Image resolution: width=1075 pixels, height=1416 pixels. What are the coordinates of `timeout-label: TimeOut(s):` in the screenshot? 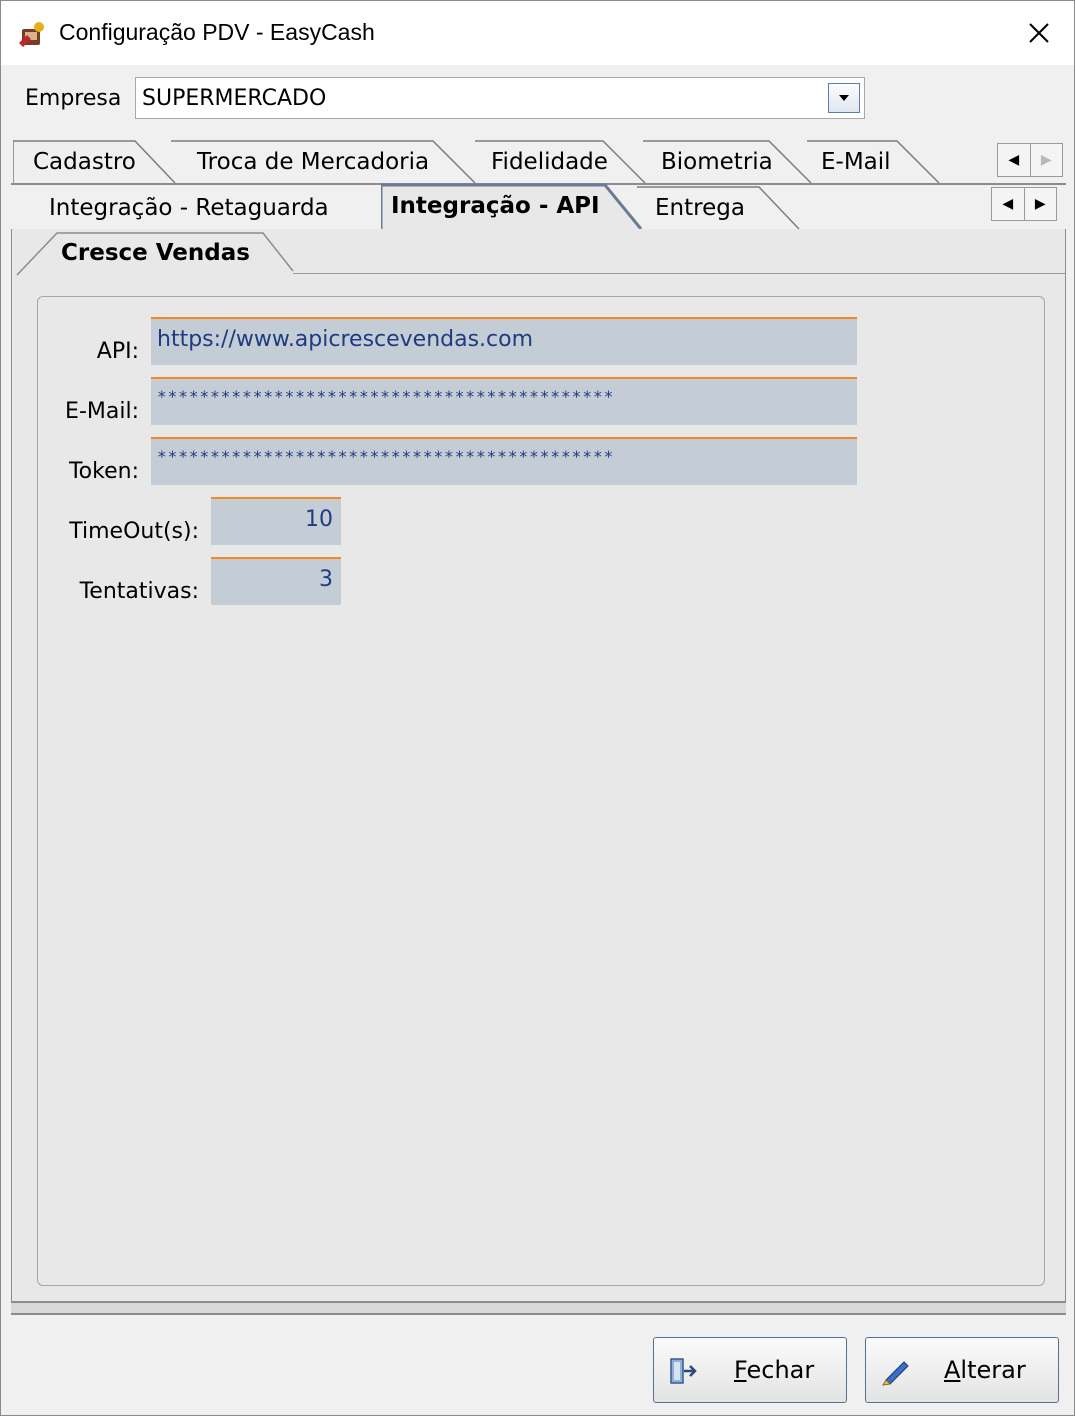 It's located at (134, 531).